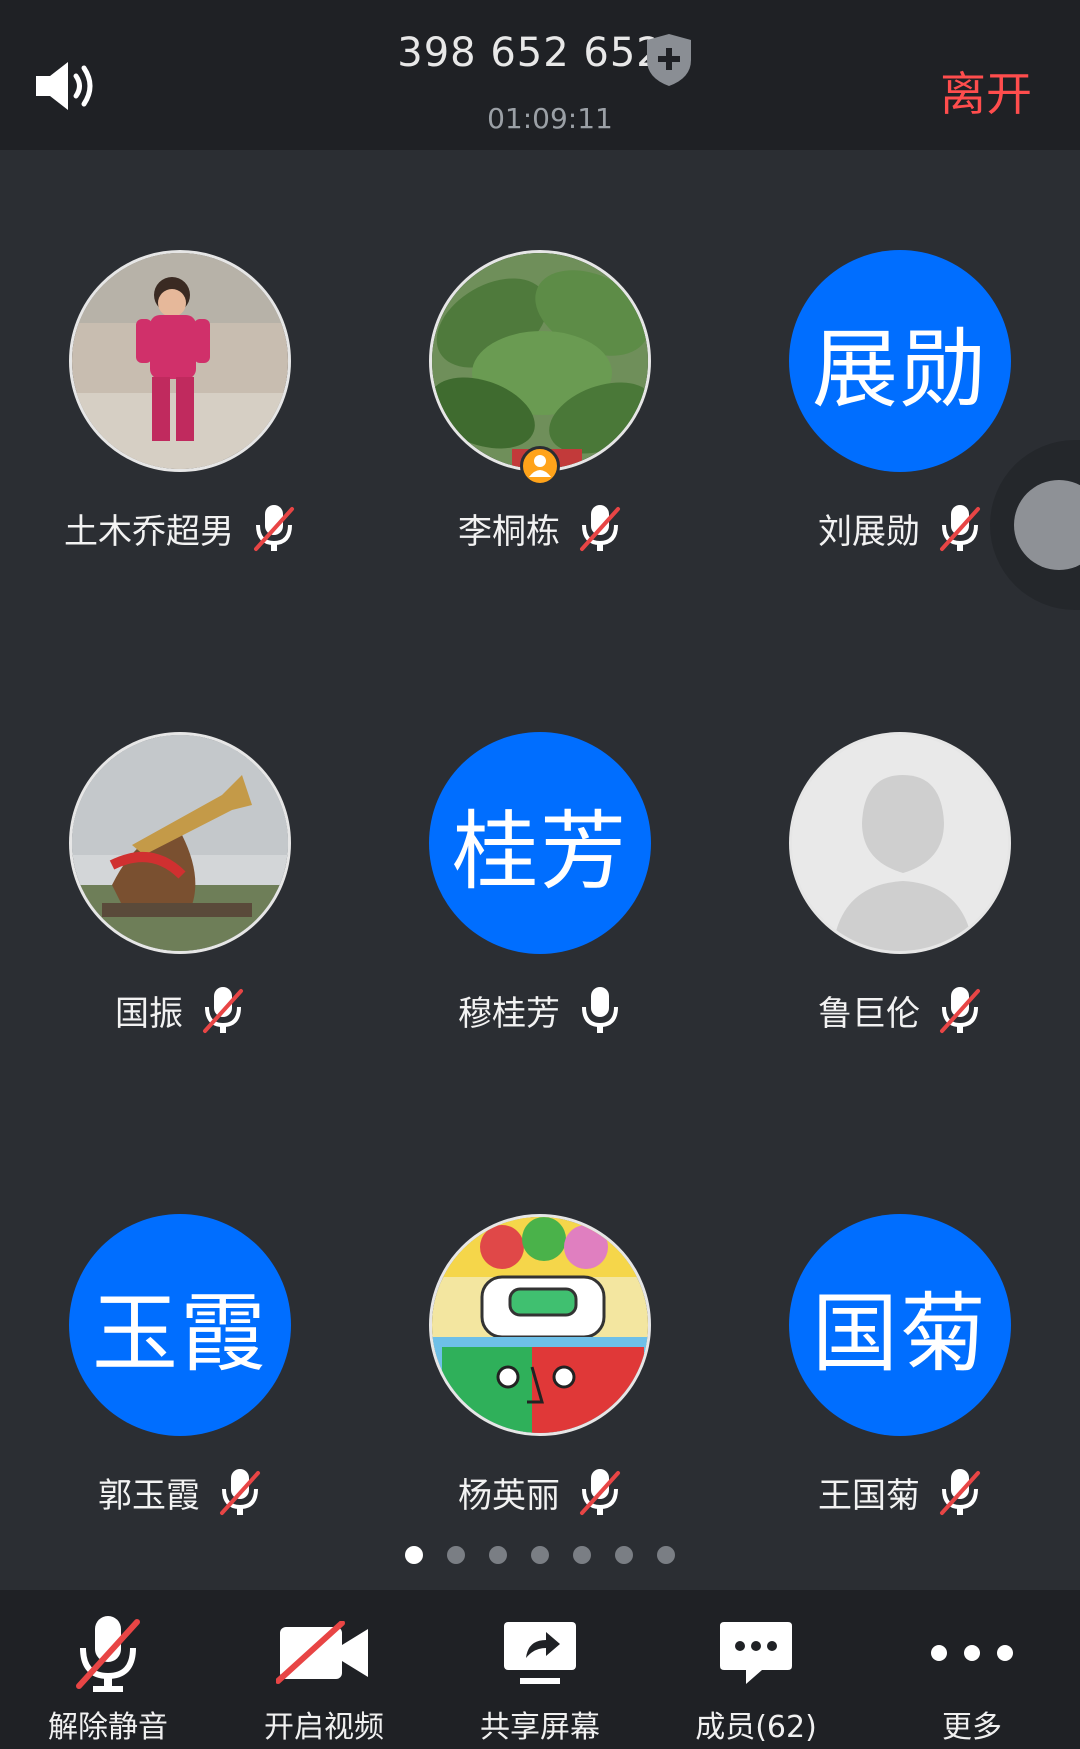  I want to click on drawing-photo-icon, so click(540, 1325).